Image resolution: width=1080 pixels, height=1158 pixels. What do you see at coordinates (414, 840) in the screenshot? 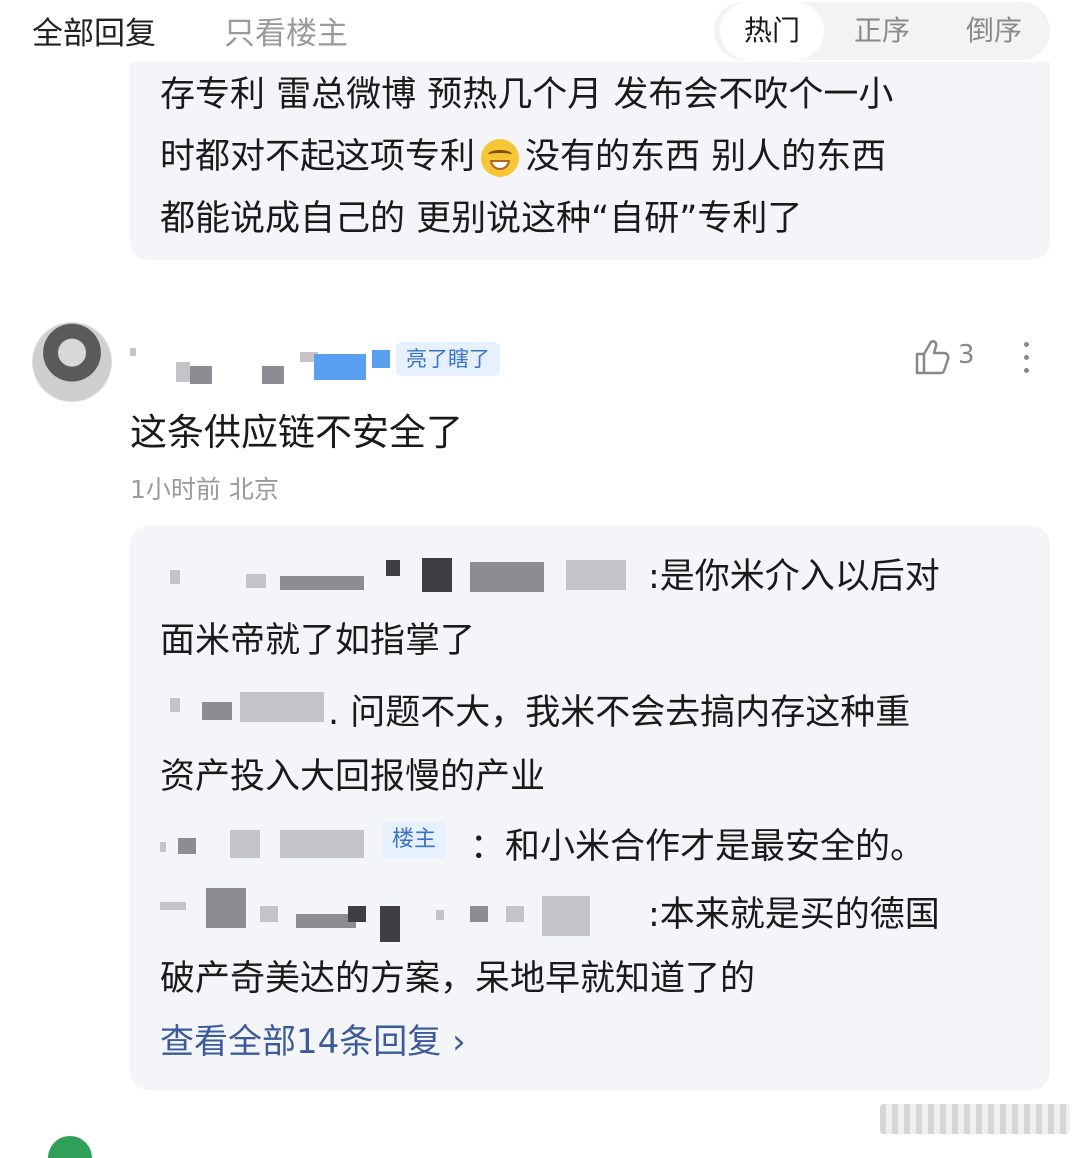
I see `op-badge: 楼主` at bounding box center [414, 840].